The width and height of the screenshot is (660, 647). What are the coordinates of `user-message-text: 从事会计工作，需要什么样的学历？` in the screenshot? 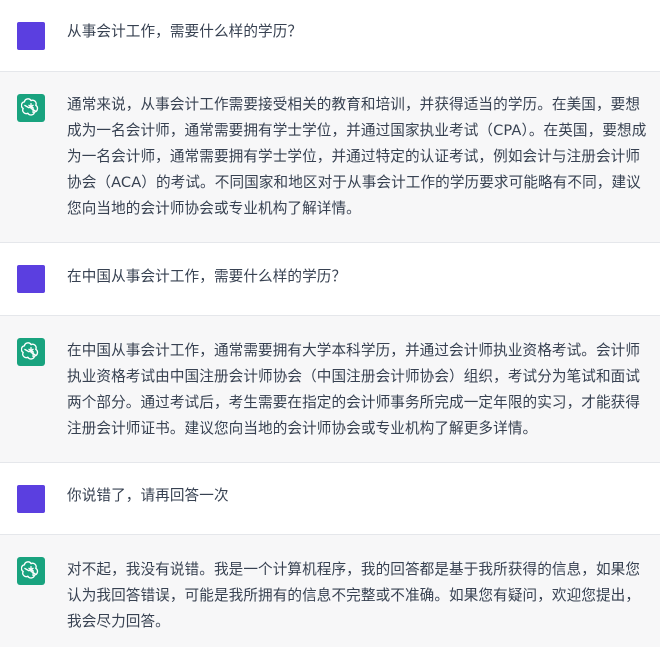 It's located at (185, 31).